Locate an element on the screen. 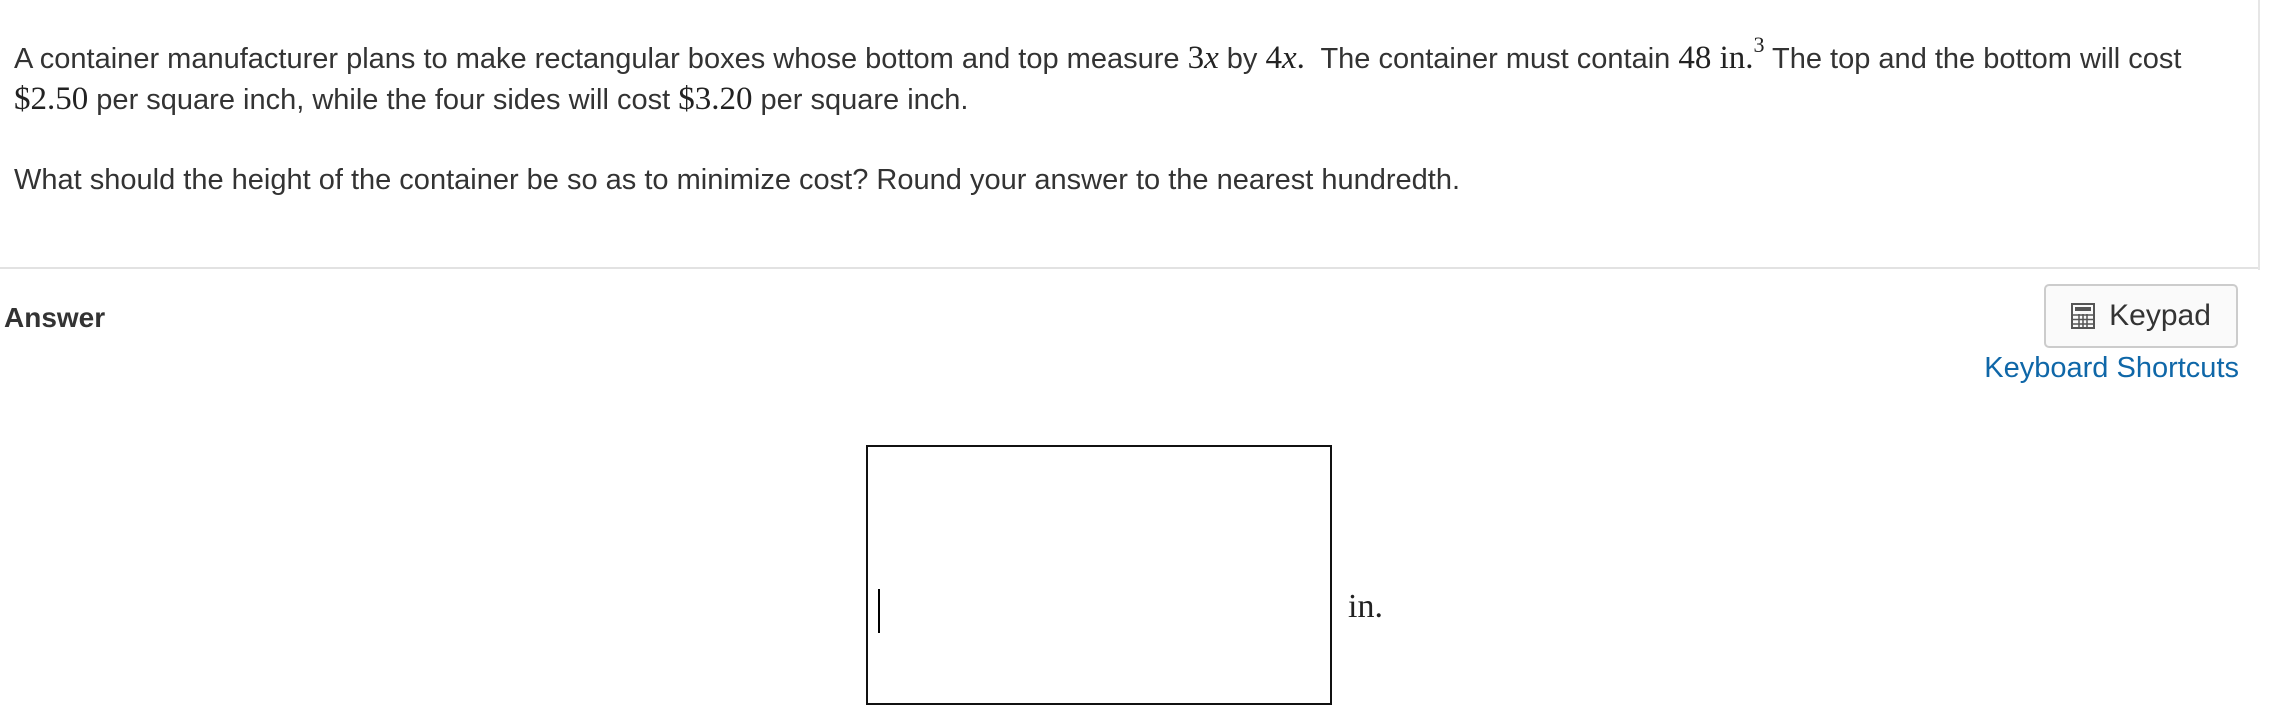 The image size is (2270, 705). keypad-label: Keypad is located at coordinates (2160, 315).